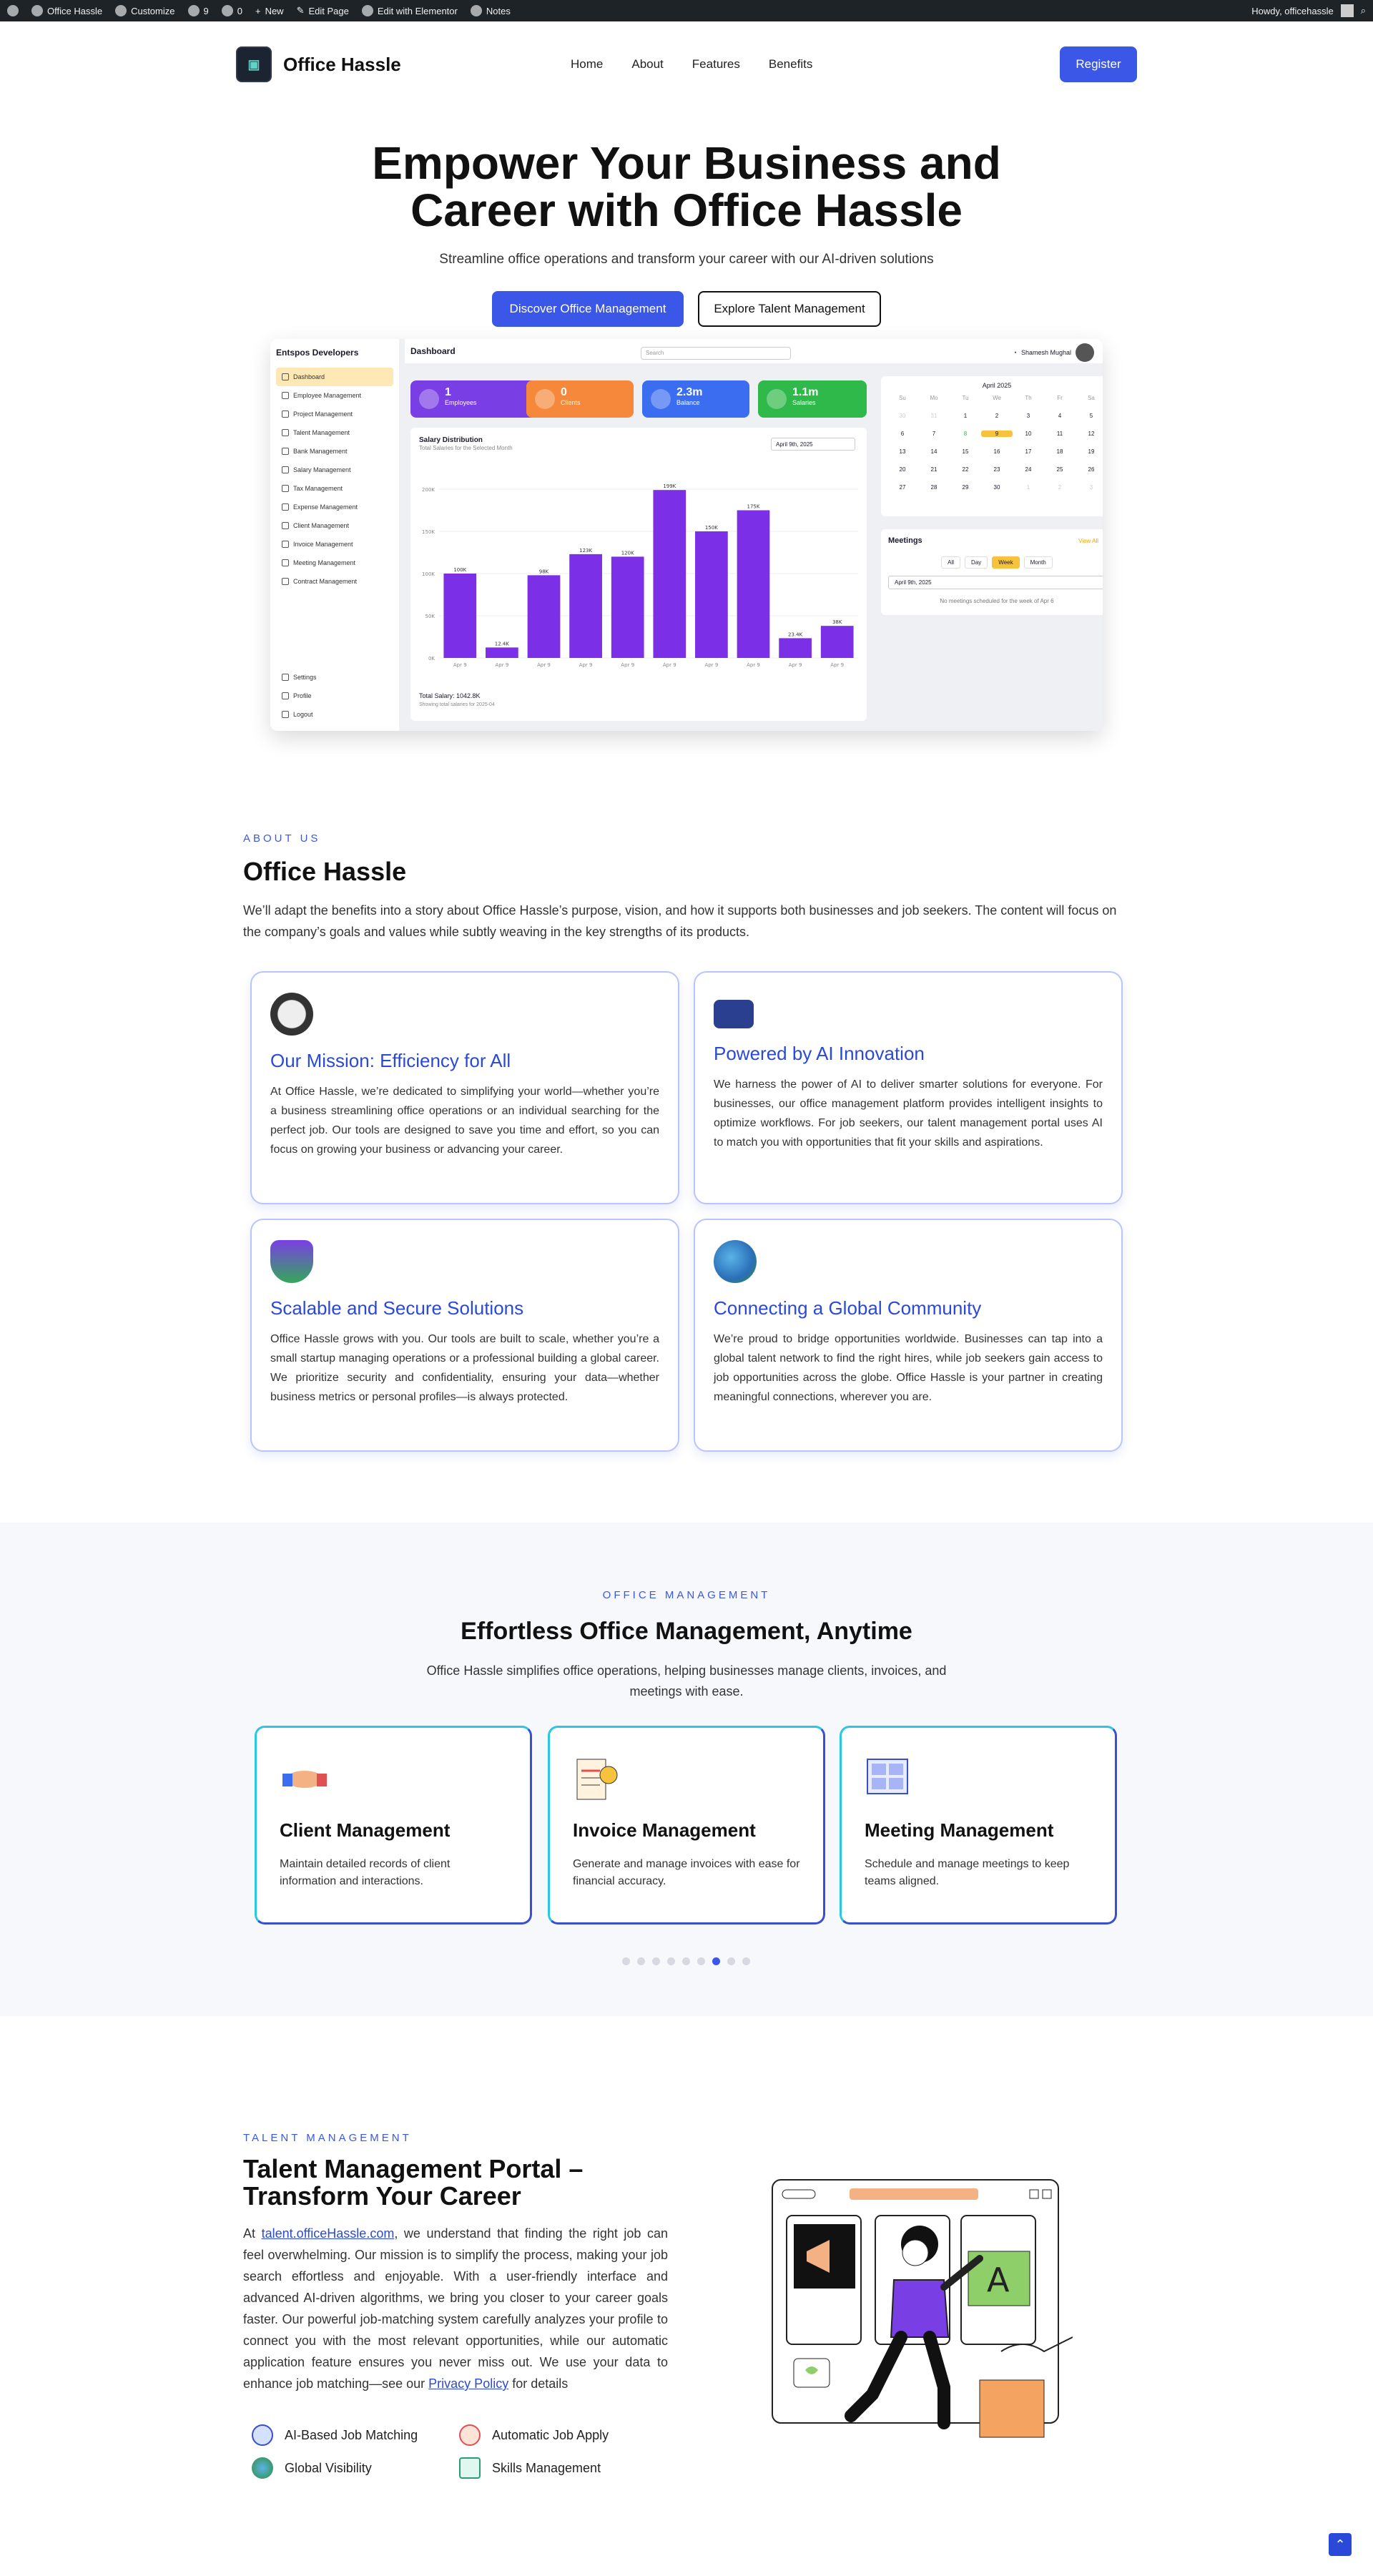 The image size is (1373, 2576). Describe the element at coordinates (902, 398) in the screenshot. I see `calendar-day-header: Su` at that location.